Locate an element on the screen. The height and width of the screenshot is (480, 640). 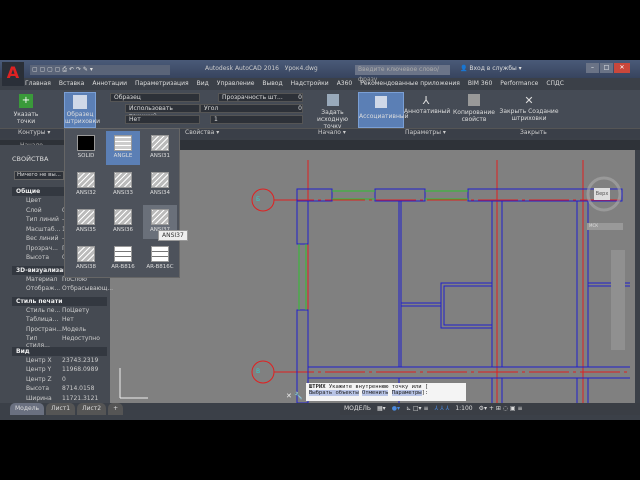
option-undo: Отменить is located at coordinates (375, 393).